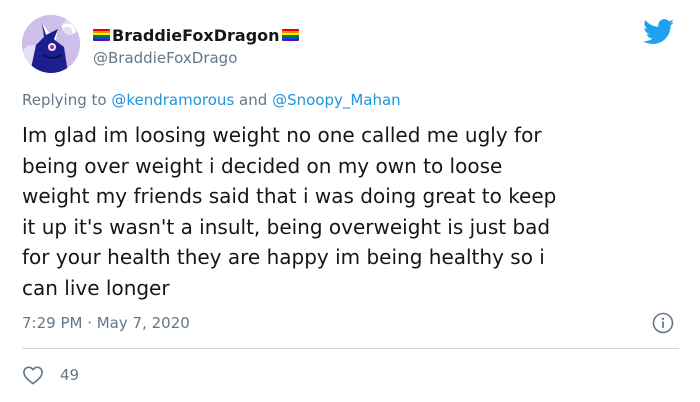 Image resolution: width=700 pixels, height=402 pixels. I want to click on info-icon, so click(663, 323).